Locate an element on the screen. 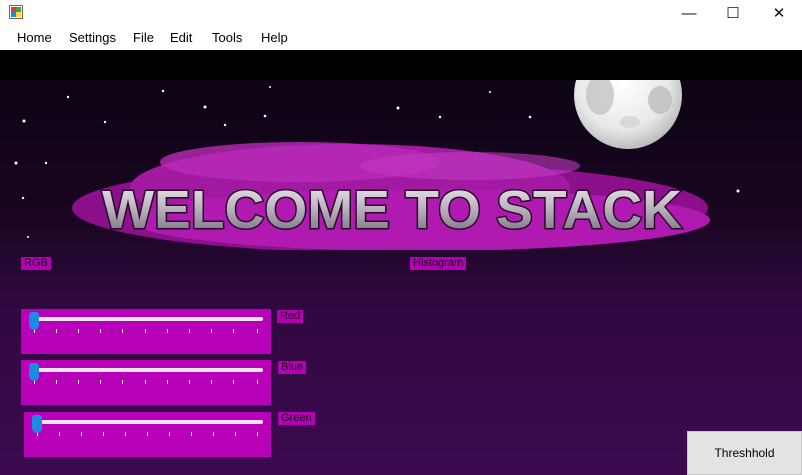 The height and width of the screenshot is (475, 802). menu-file: File is located at coordinates (143, 37).